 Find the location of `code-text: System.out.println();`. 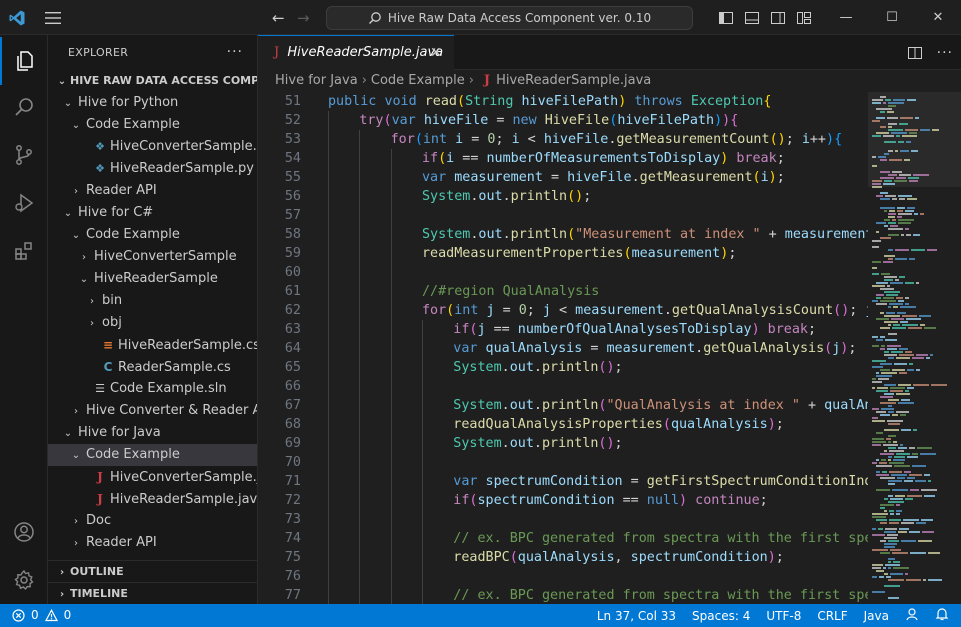

code-text: System.out.println(); is located at coordinates (537, 443).